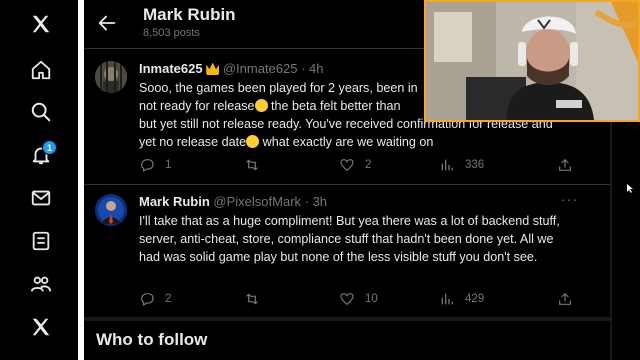  I want to click on streamer-webcam-image, so click(532, 61).